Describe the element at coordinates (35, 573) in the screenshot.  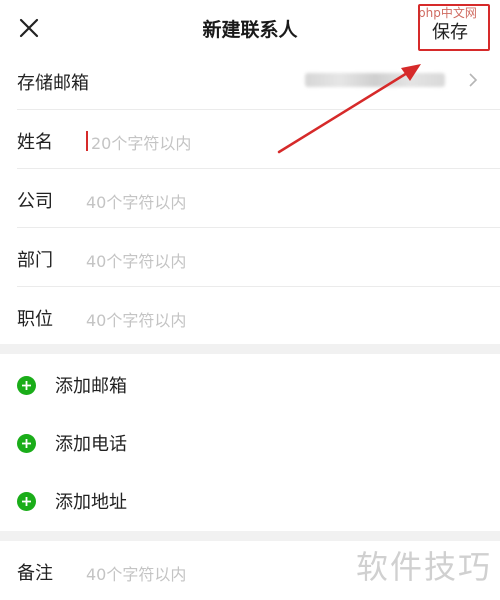
I see `note-label: 备注` at that location.